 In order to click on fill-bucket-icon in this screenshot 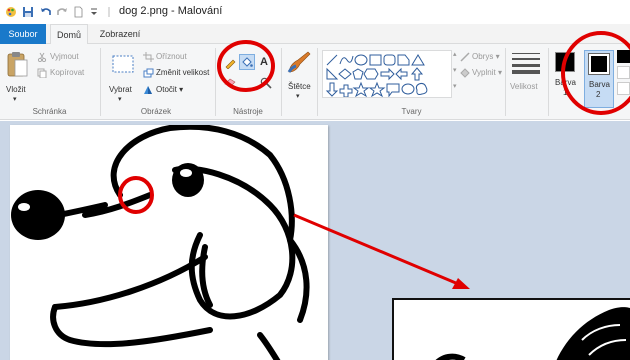, I will do `click(247, 62)`.